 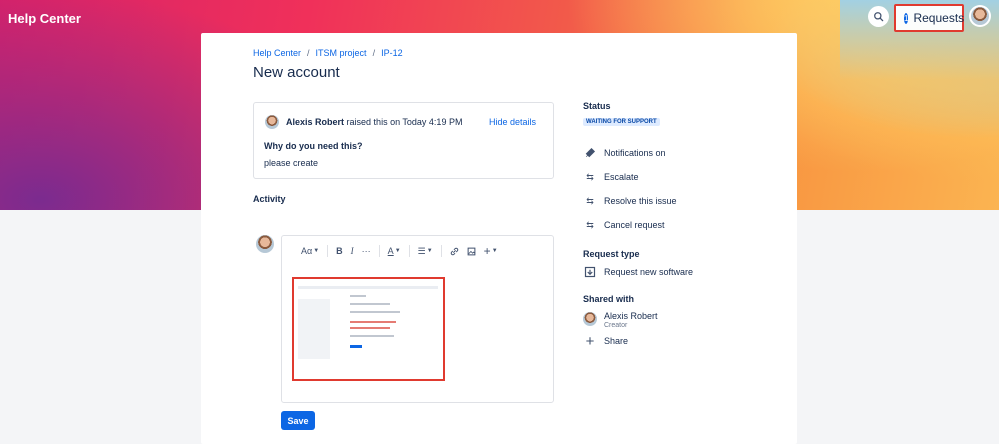 What do you see at coordinates (265, 244) in the screenshot?
I see `commenter-avatar` at bounding box center [265, 244].